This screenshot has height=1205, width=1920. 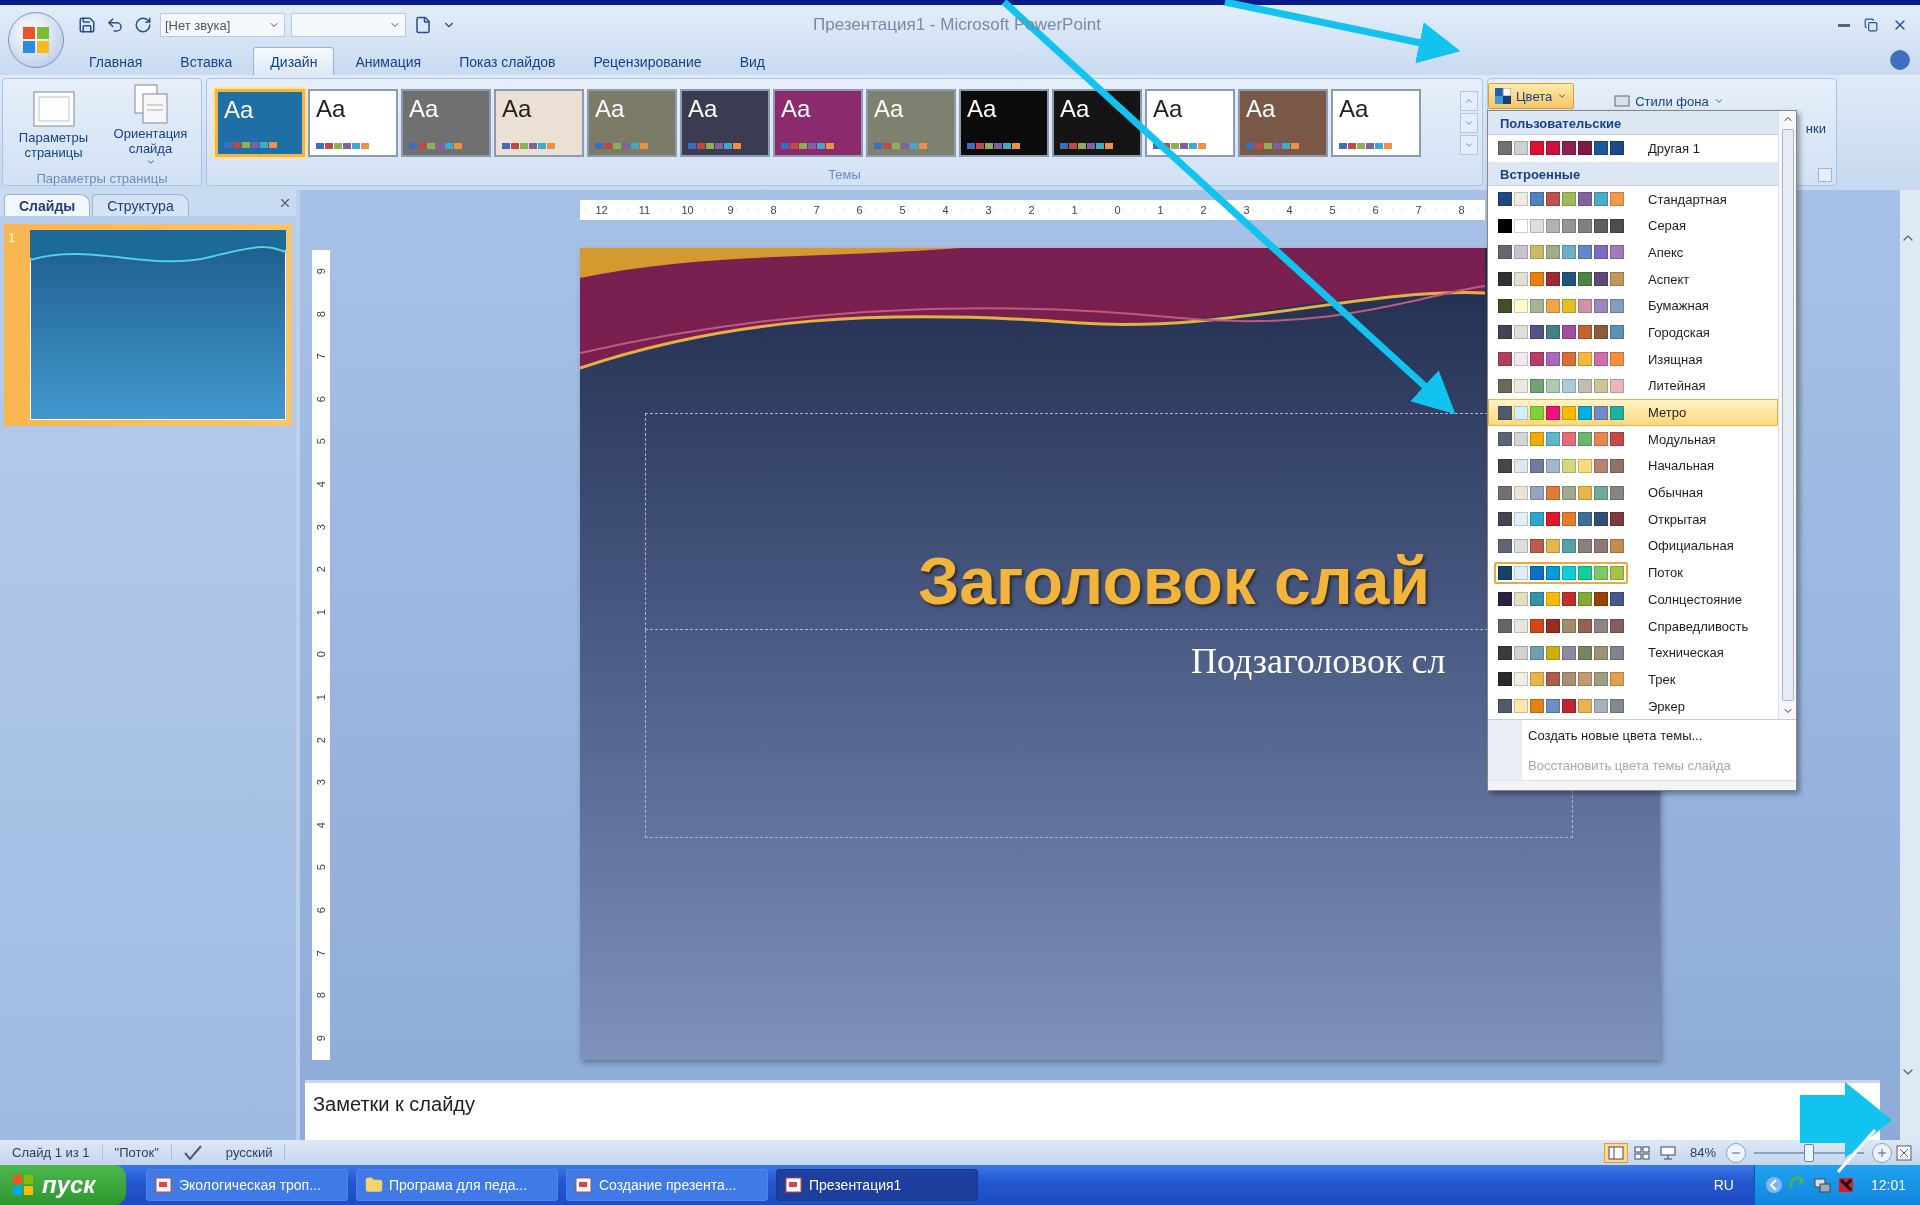 What do you see at coordinates (1677, 386) in the screenshot?
I see `scheme-name: Литейная` at bounding box center [1677, 386].